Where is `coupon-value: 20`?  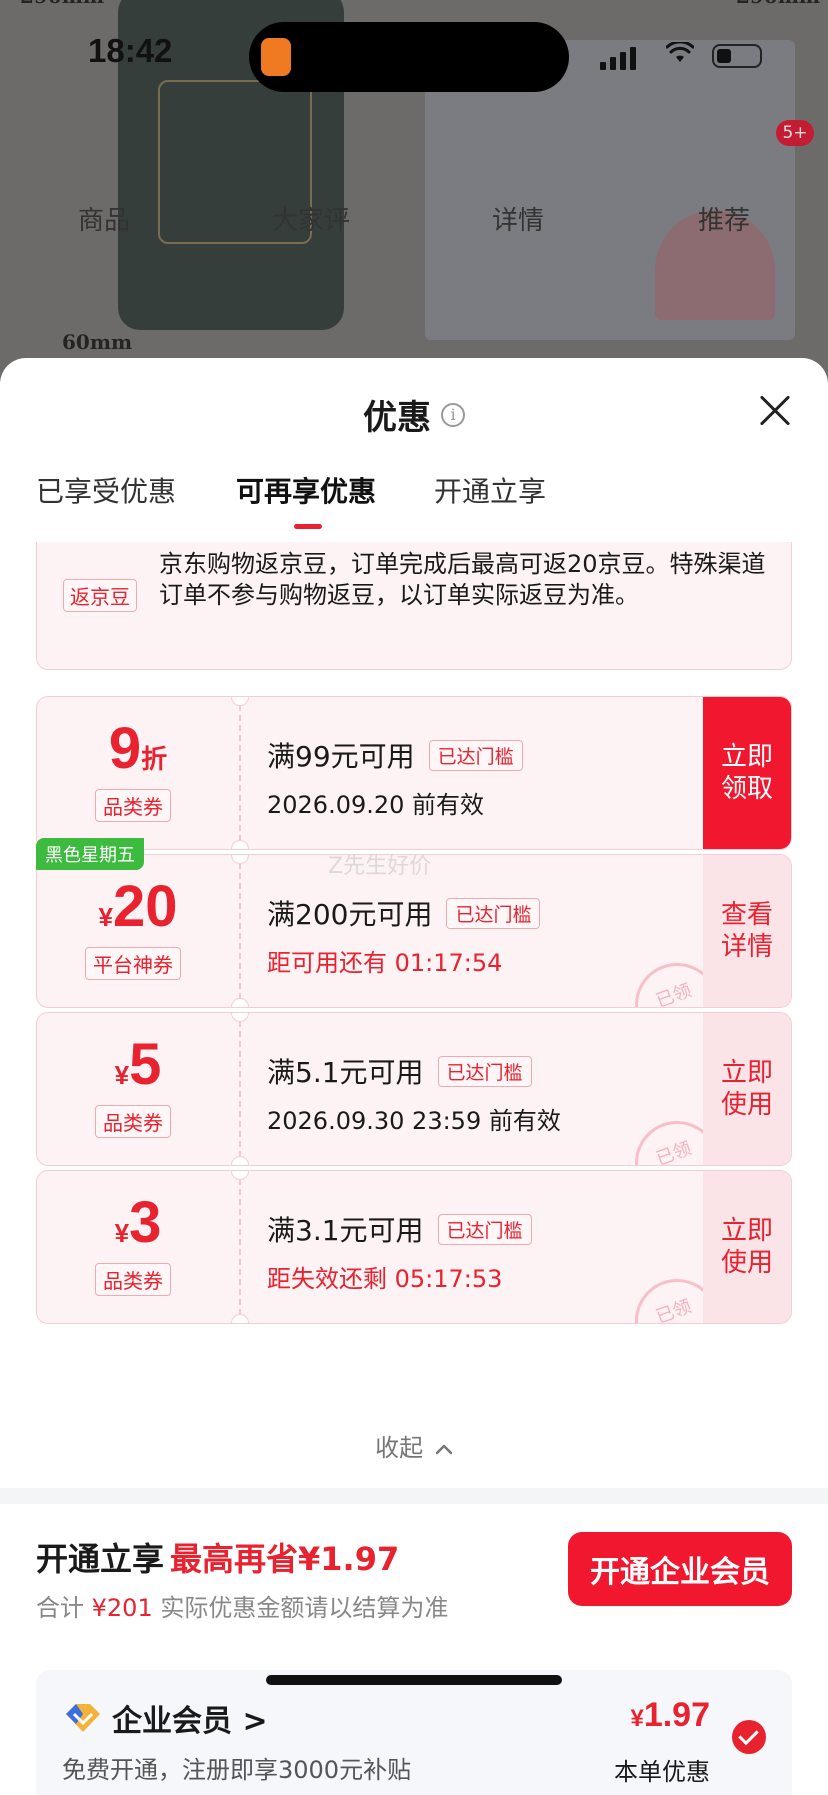
coupon-value: 20 is located at coordinates (145, 906).